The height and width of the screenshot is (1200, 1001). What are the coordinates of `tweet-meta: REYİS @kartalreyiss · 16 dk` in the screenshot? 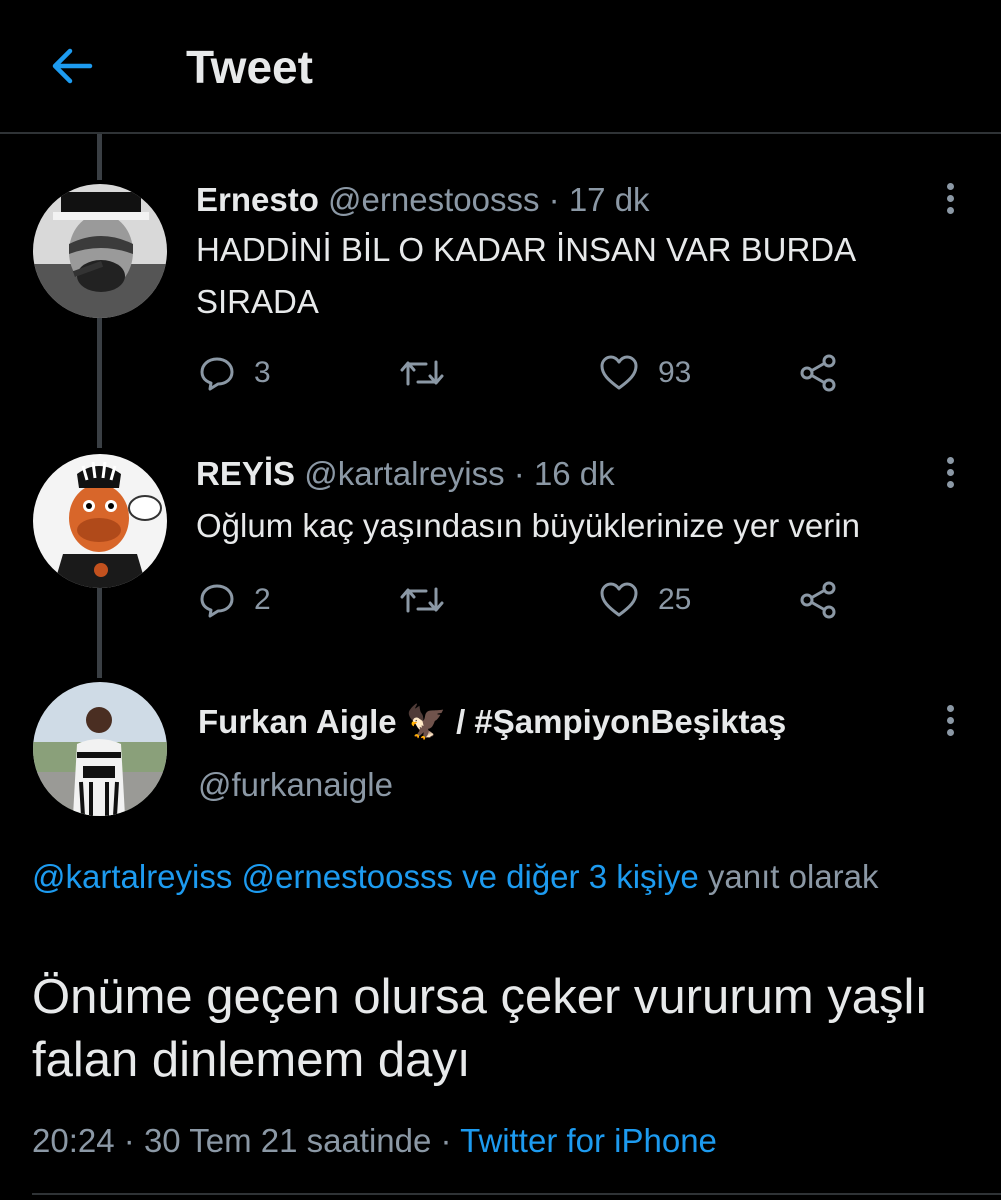 It's located at (405, 474).